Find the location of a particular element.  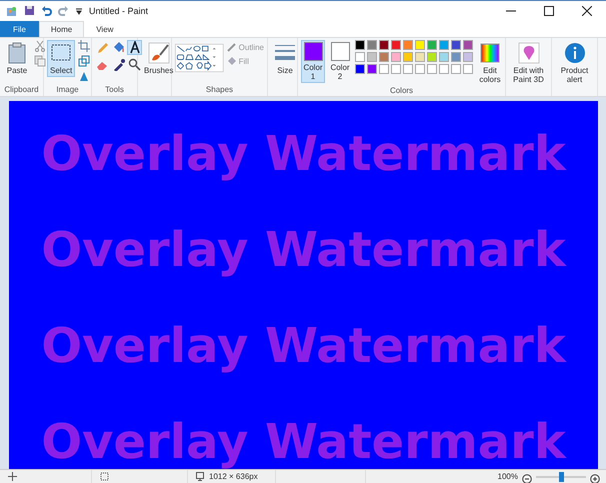

group-label: Colors is located at coordinates (401, 91).